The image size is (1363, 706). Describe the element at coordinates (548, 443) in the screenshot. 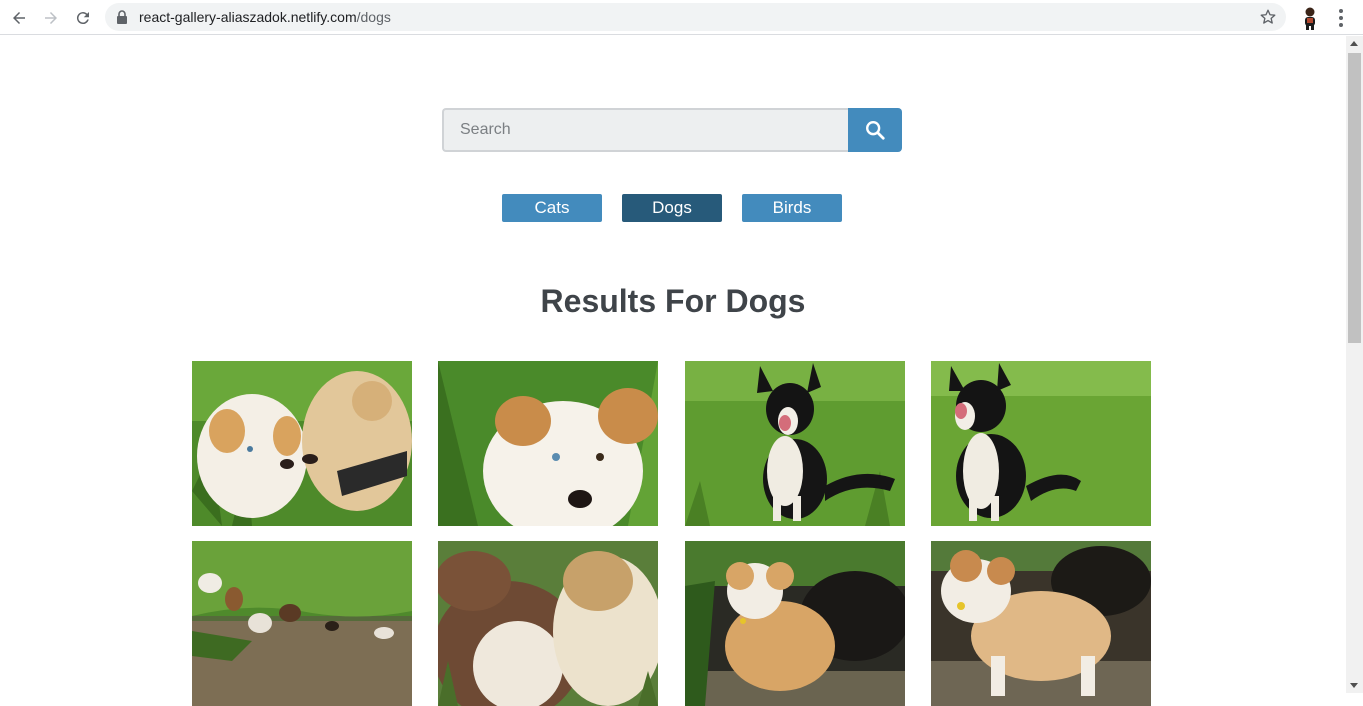

I see `photo-dog-closeup` at that location.